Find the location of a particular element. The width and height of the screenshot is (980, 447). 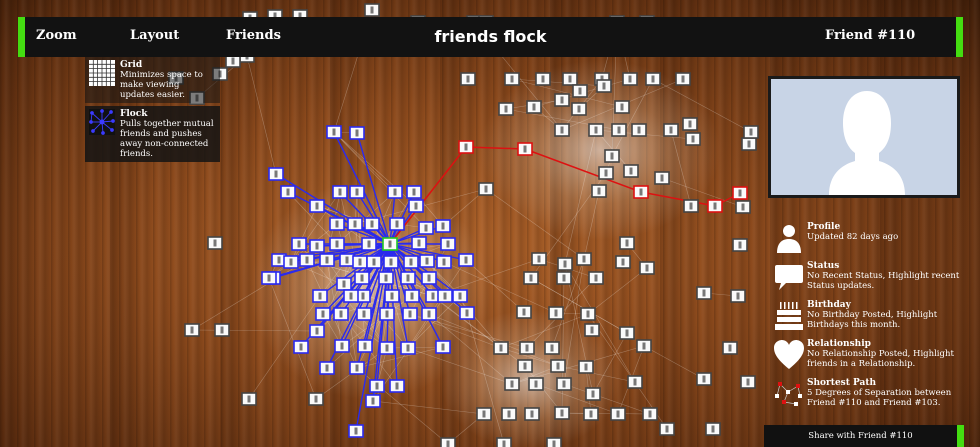

zoom-menu: Zoom is located at coordinates (56, 35).